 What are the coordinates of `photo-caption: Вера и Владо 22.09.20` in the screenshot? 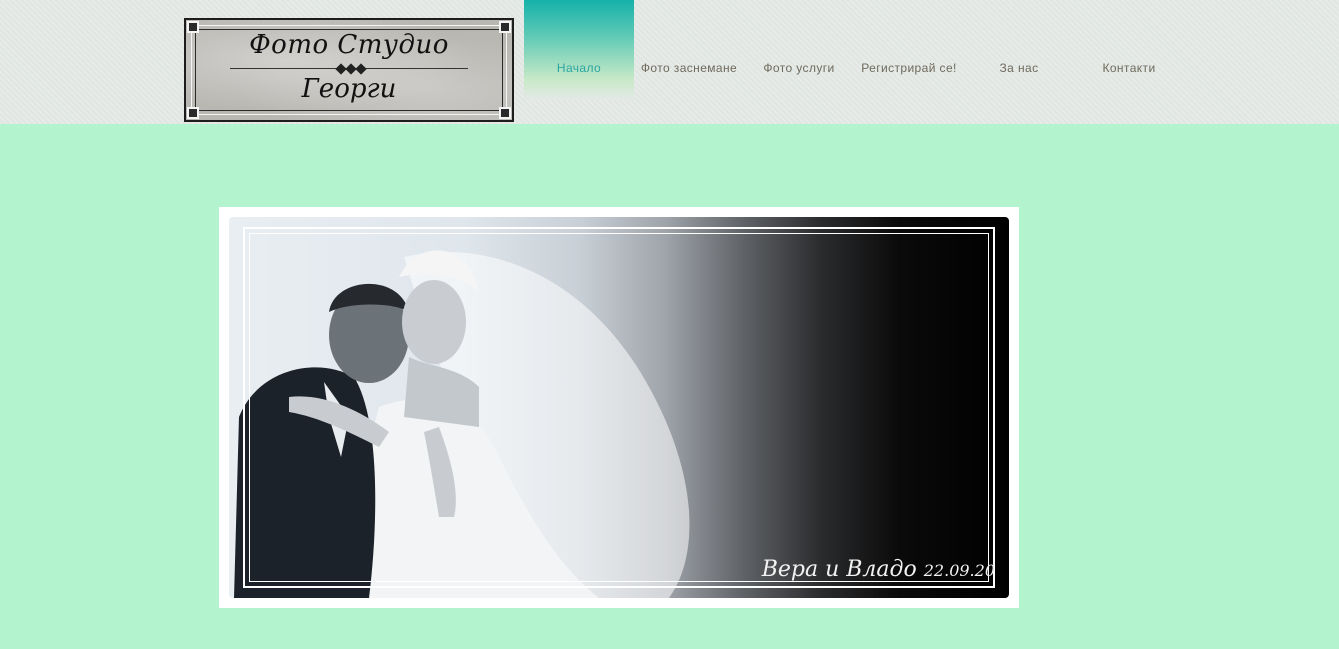 It's located at (878, 569).